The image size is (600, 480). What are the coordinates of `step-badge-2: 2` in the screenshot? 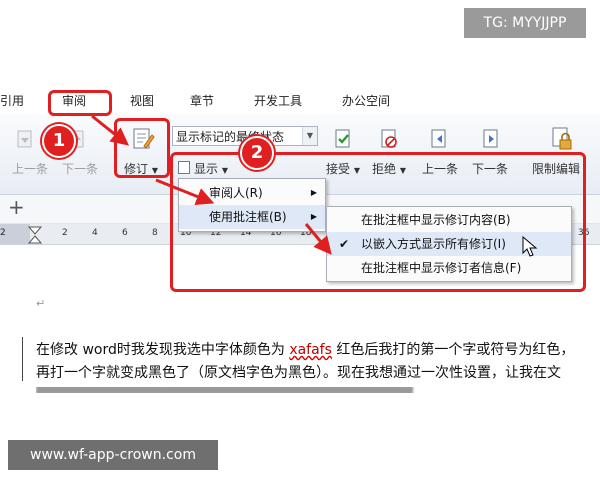 It's located at (257, 153).